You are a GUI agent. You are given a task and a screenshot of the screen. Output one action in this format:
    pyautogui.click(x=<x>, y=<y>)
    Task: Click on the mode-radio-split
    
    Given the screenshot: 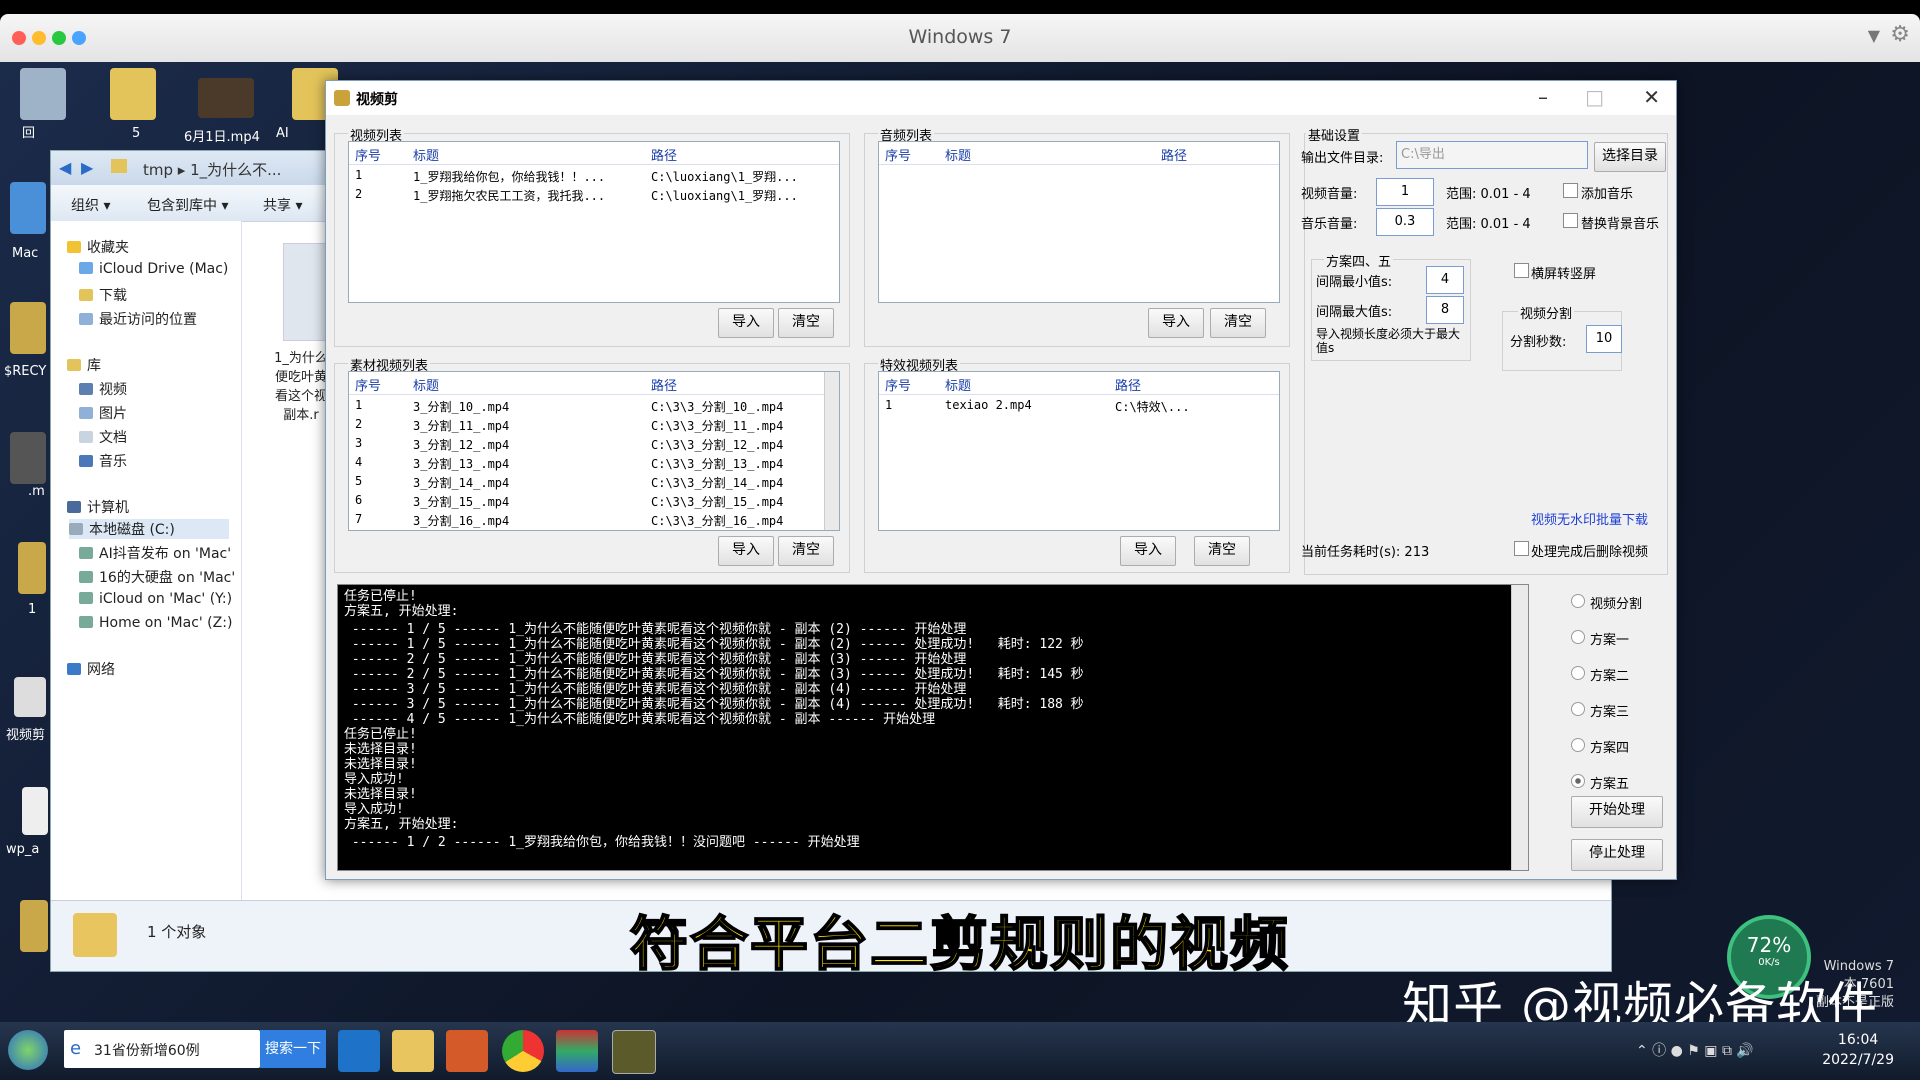 What is the action you would take?
    pyautogui.click(x=1578, y=601)
    